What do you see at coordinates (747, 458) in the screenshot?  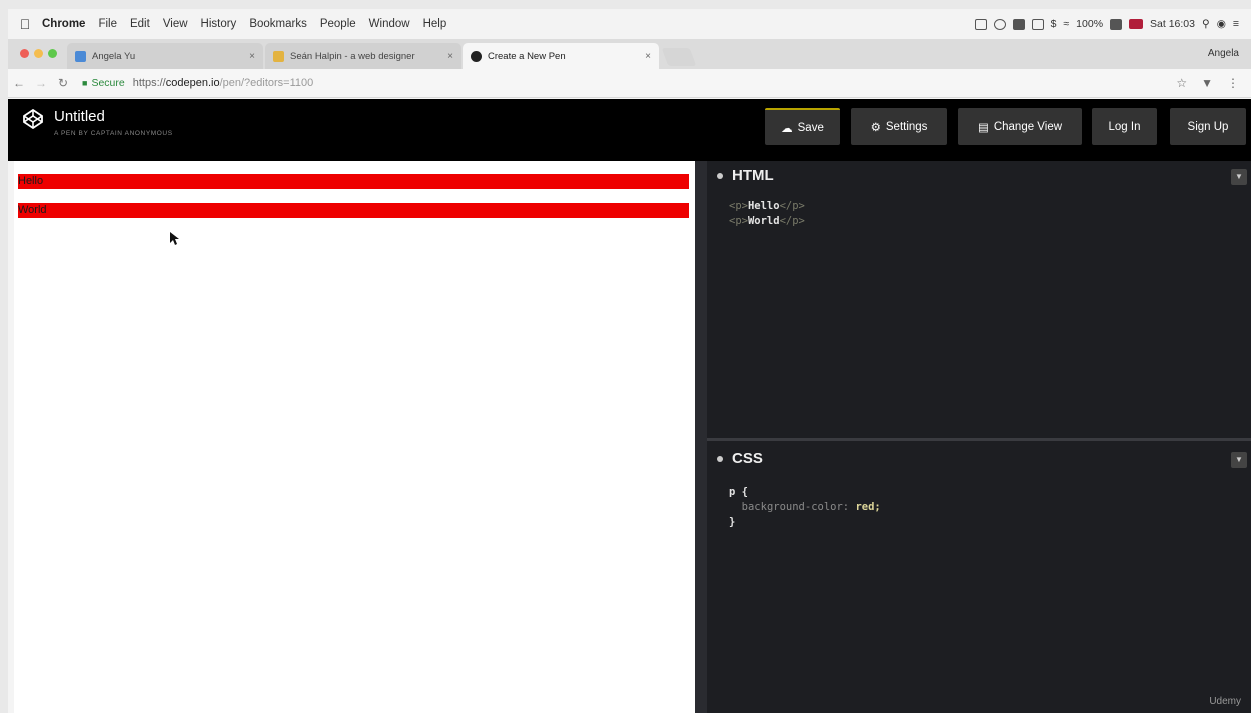 I see `css-panel-label: CSS` at bounding box center [747, 458].